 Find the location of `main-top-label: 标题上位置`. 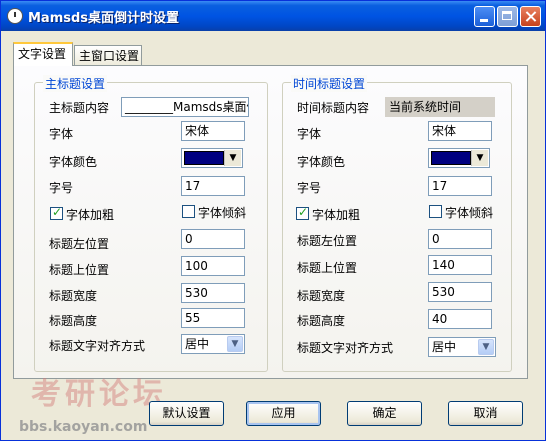

main-top-label: 标题上位置 is located at coordinates (79, 270).